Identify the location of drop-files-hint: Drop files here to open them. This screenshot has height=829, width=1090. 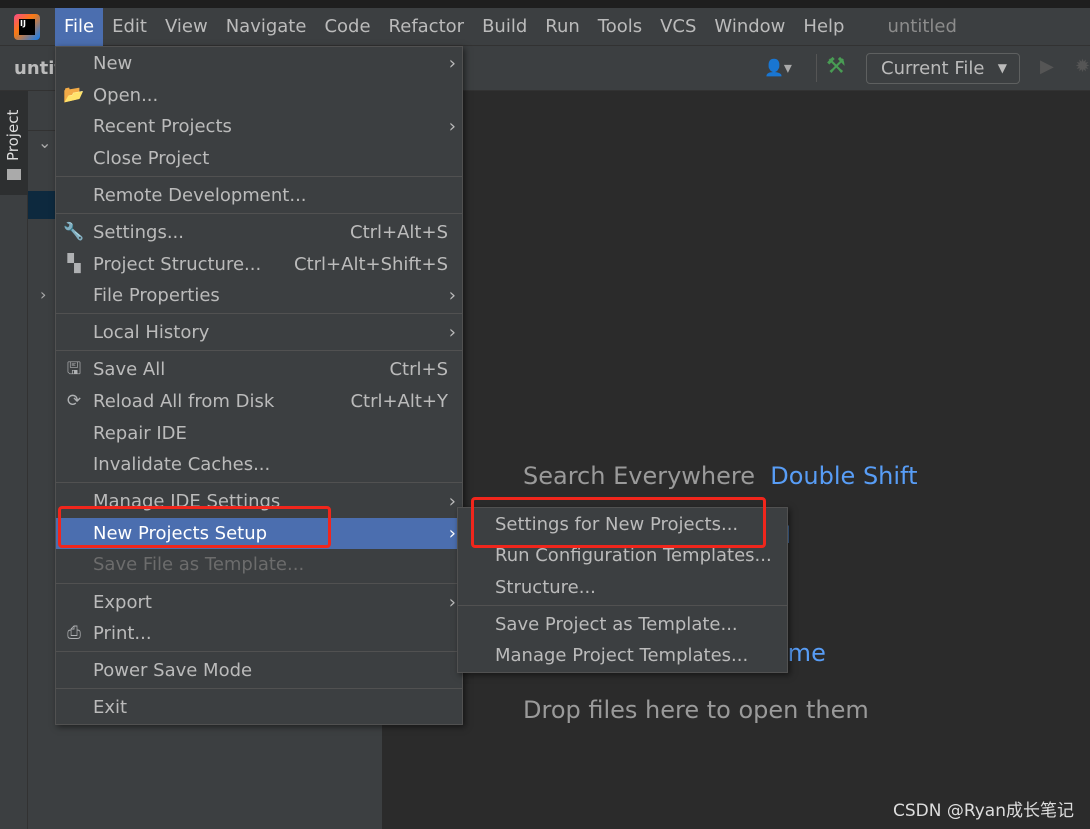
(696, 710).